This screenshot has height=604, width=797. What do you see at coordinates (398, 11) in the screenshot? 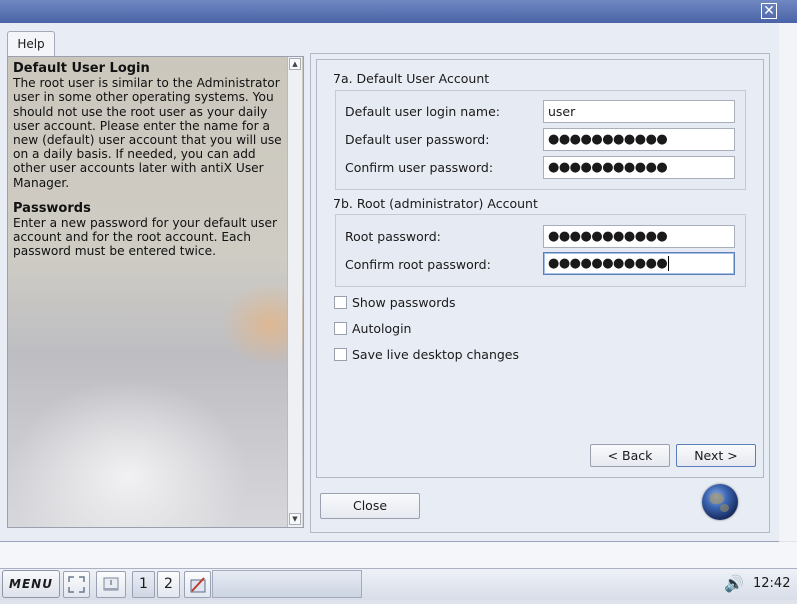
I see `window-titlebar` at bounding box center [398, 11].